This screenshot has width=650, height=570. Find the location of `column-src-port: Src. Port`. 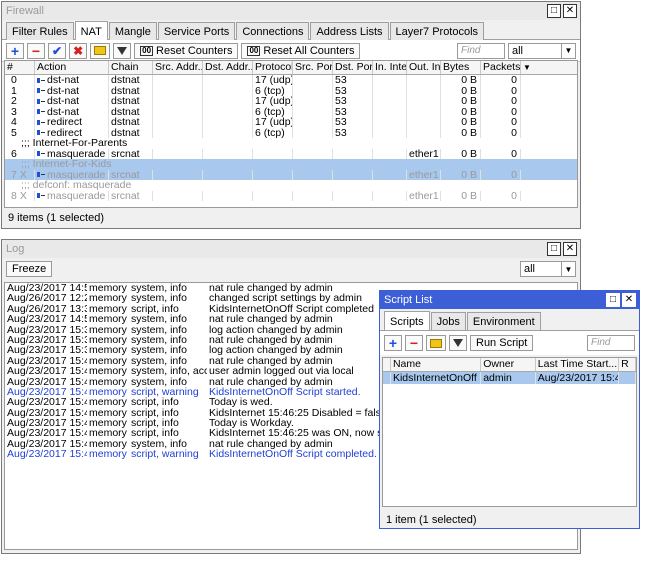

column-src-port: Src. Port is located at coordinates (313, 67).